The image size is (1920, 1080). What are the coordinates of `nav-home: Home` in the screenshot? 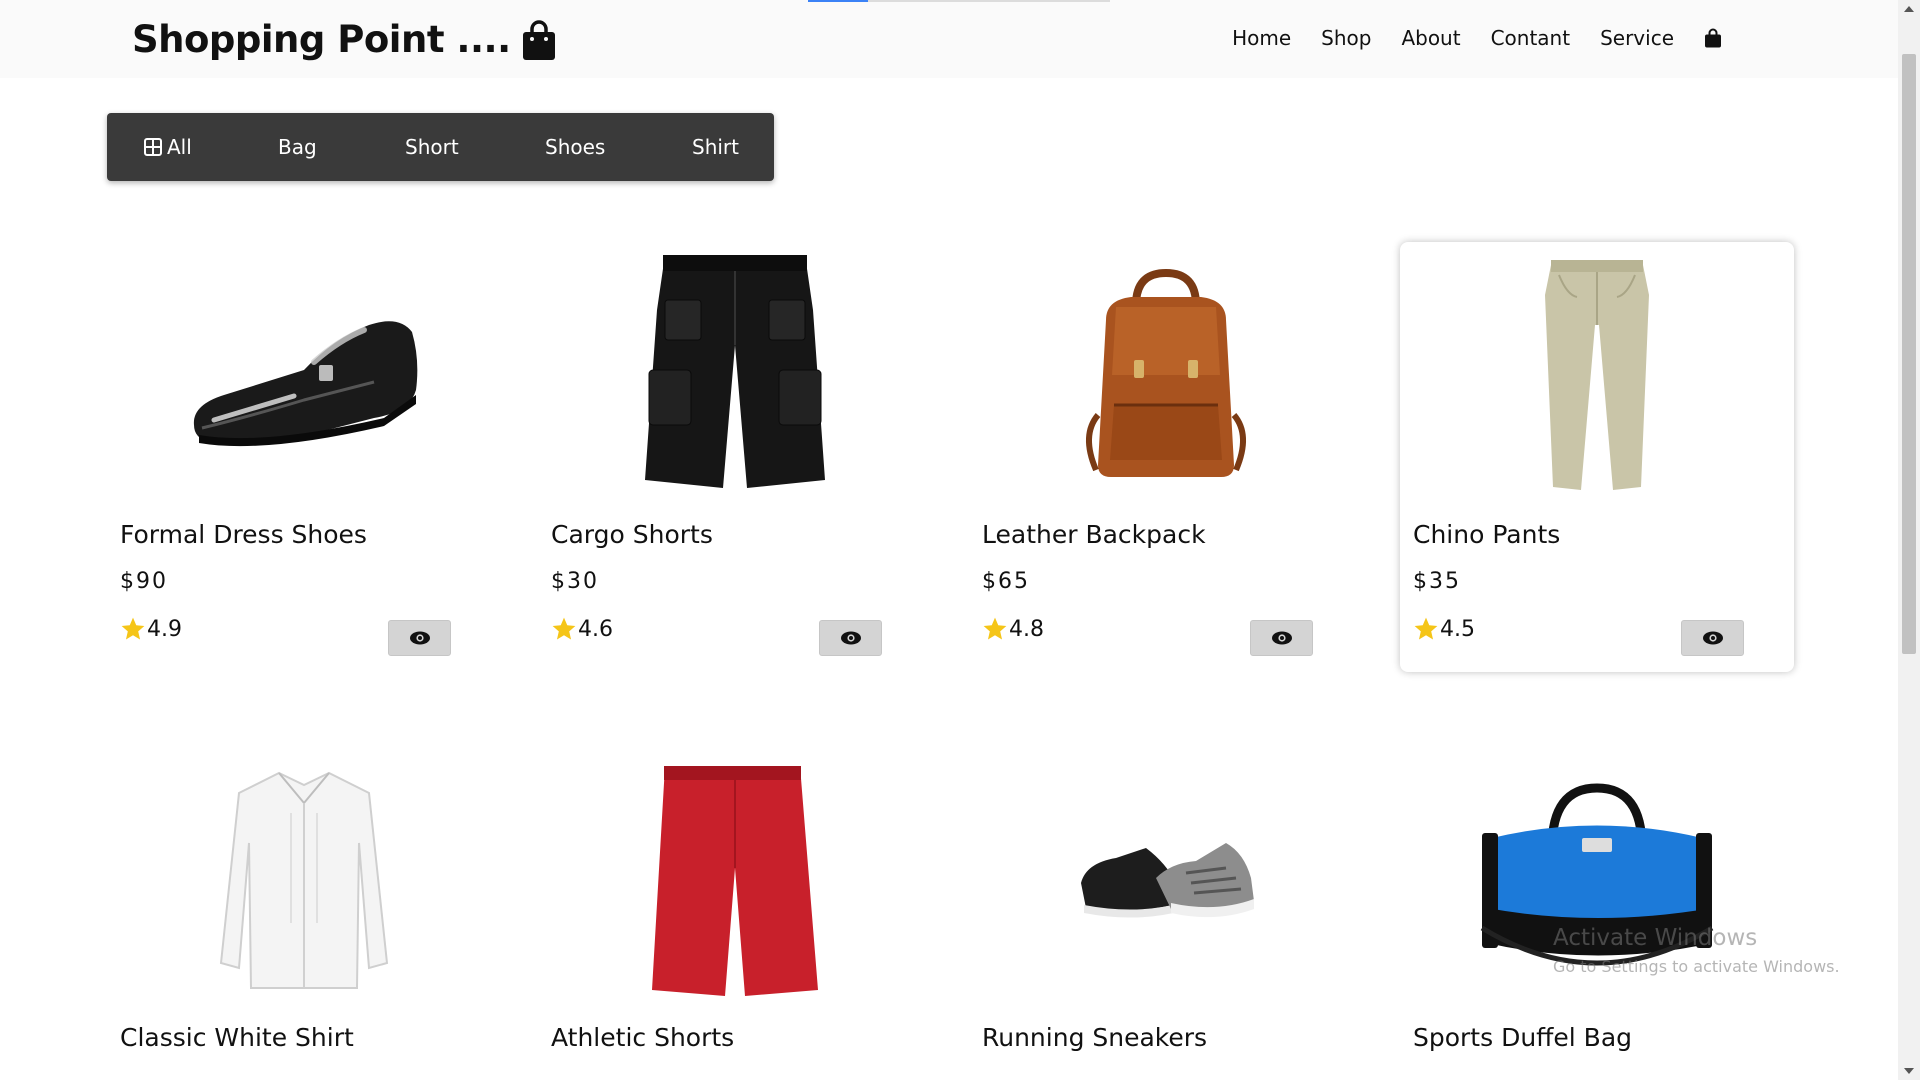 It's located at (1261, 38).